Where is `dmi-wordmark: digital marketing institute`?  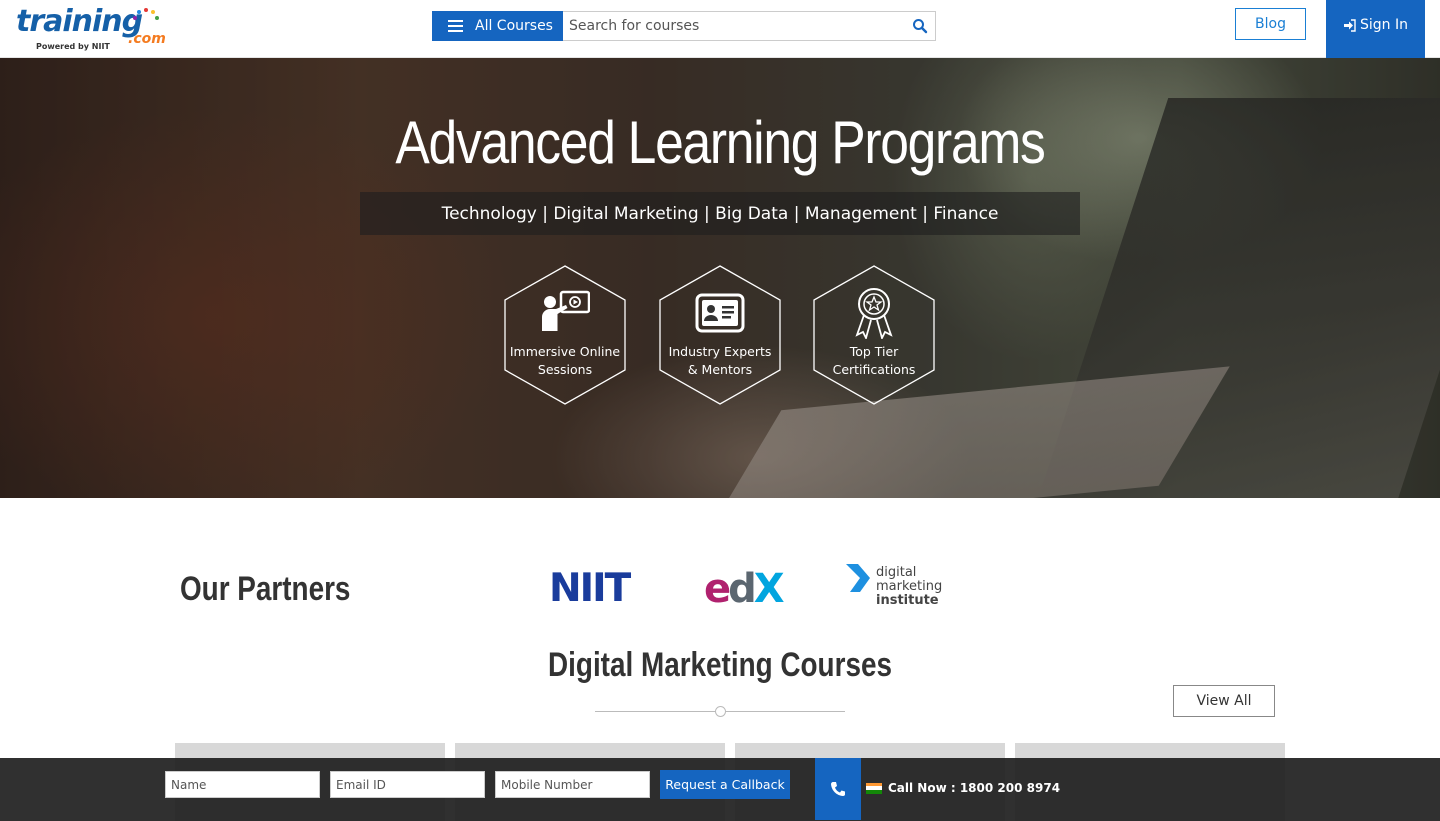
dmi-wordmark: digital marketing institute is located at coordinates (909, 586).